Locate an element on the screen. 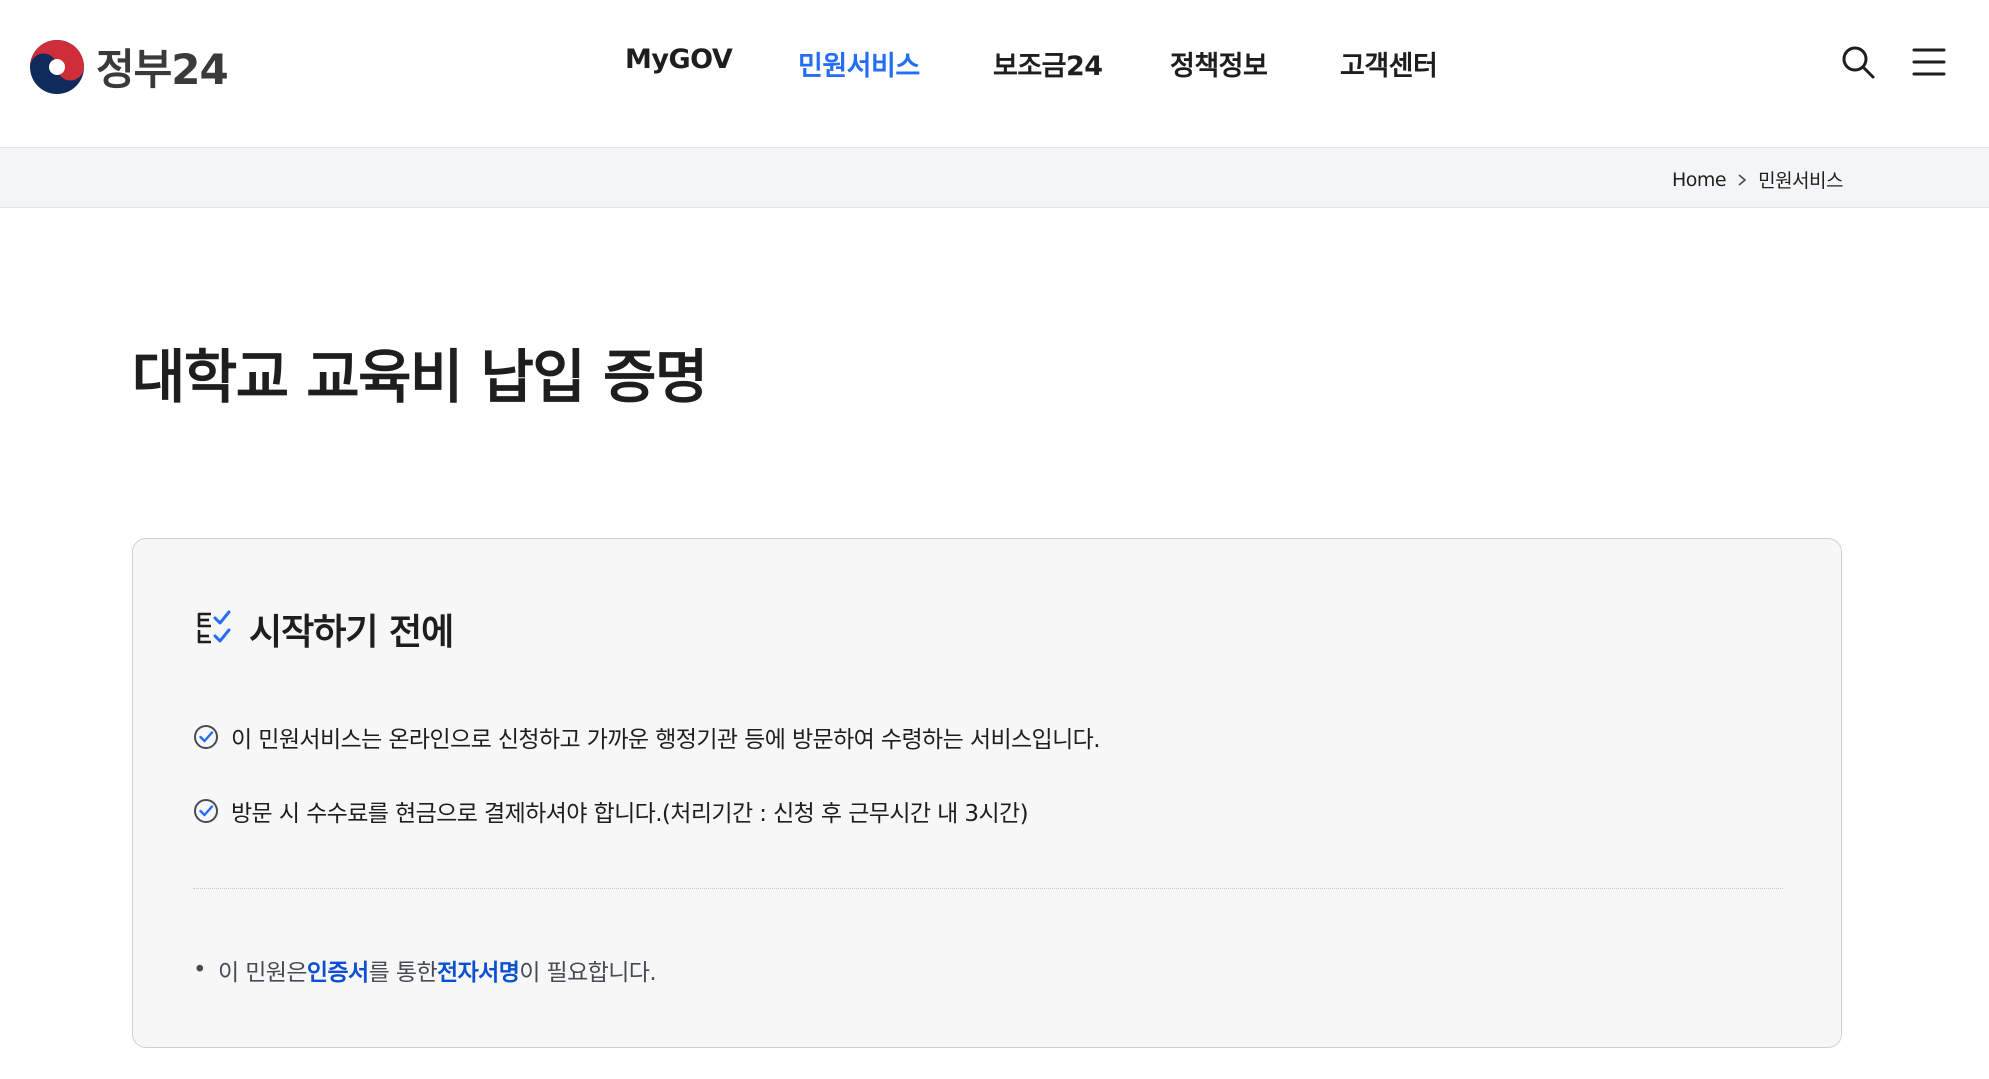 This screenshot has width=1989, height=1079. nav-item-subsidy24: 보조금24 is located at coordinates (1048, 63).